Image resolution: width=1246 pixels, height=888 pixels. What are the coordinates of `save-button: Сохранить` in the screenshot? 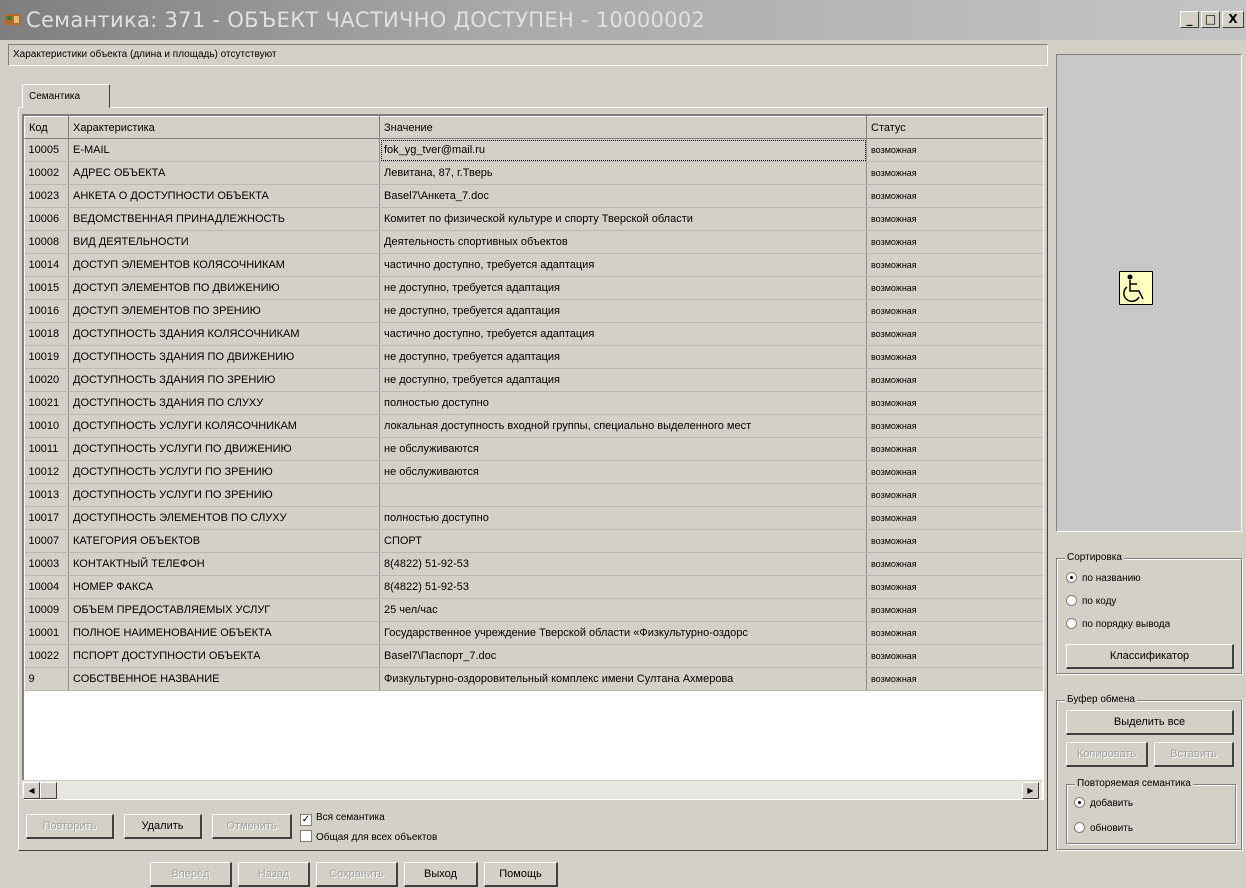 It's located at (357, 874).